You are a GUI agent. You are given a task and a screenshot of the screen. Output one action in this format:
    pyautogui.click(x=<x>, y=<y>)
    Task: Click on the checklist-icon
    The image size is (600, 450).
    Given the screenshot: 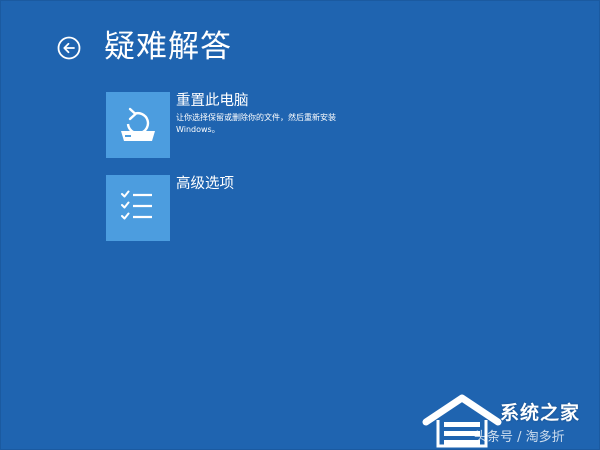 What is the action you would take?
    pyautogui.click(x=136, y=205)
    